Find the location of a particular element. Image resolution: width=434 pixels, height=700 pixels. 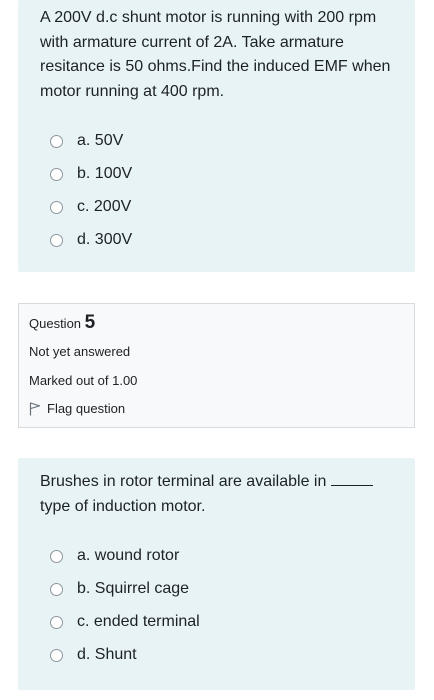

q4-option-d-label: d. 300V is located at coordinates (105, 239).